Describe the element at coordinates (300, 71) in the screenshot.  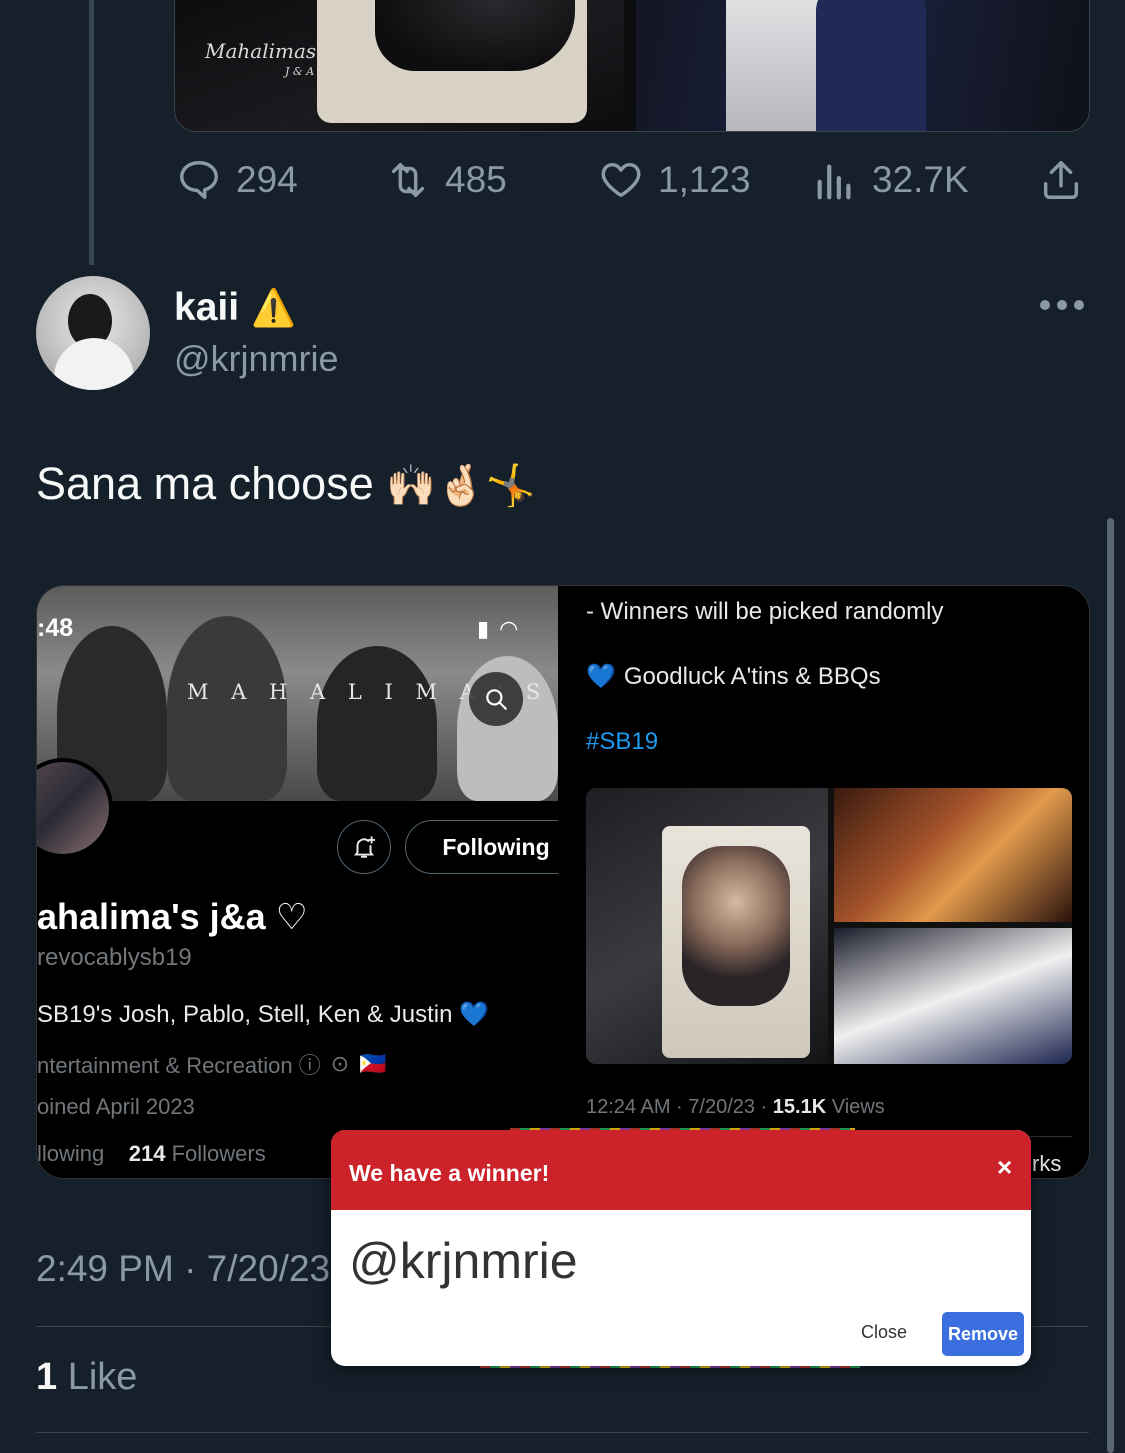
I see `watermark-sub: J & A` at that location.